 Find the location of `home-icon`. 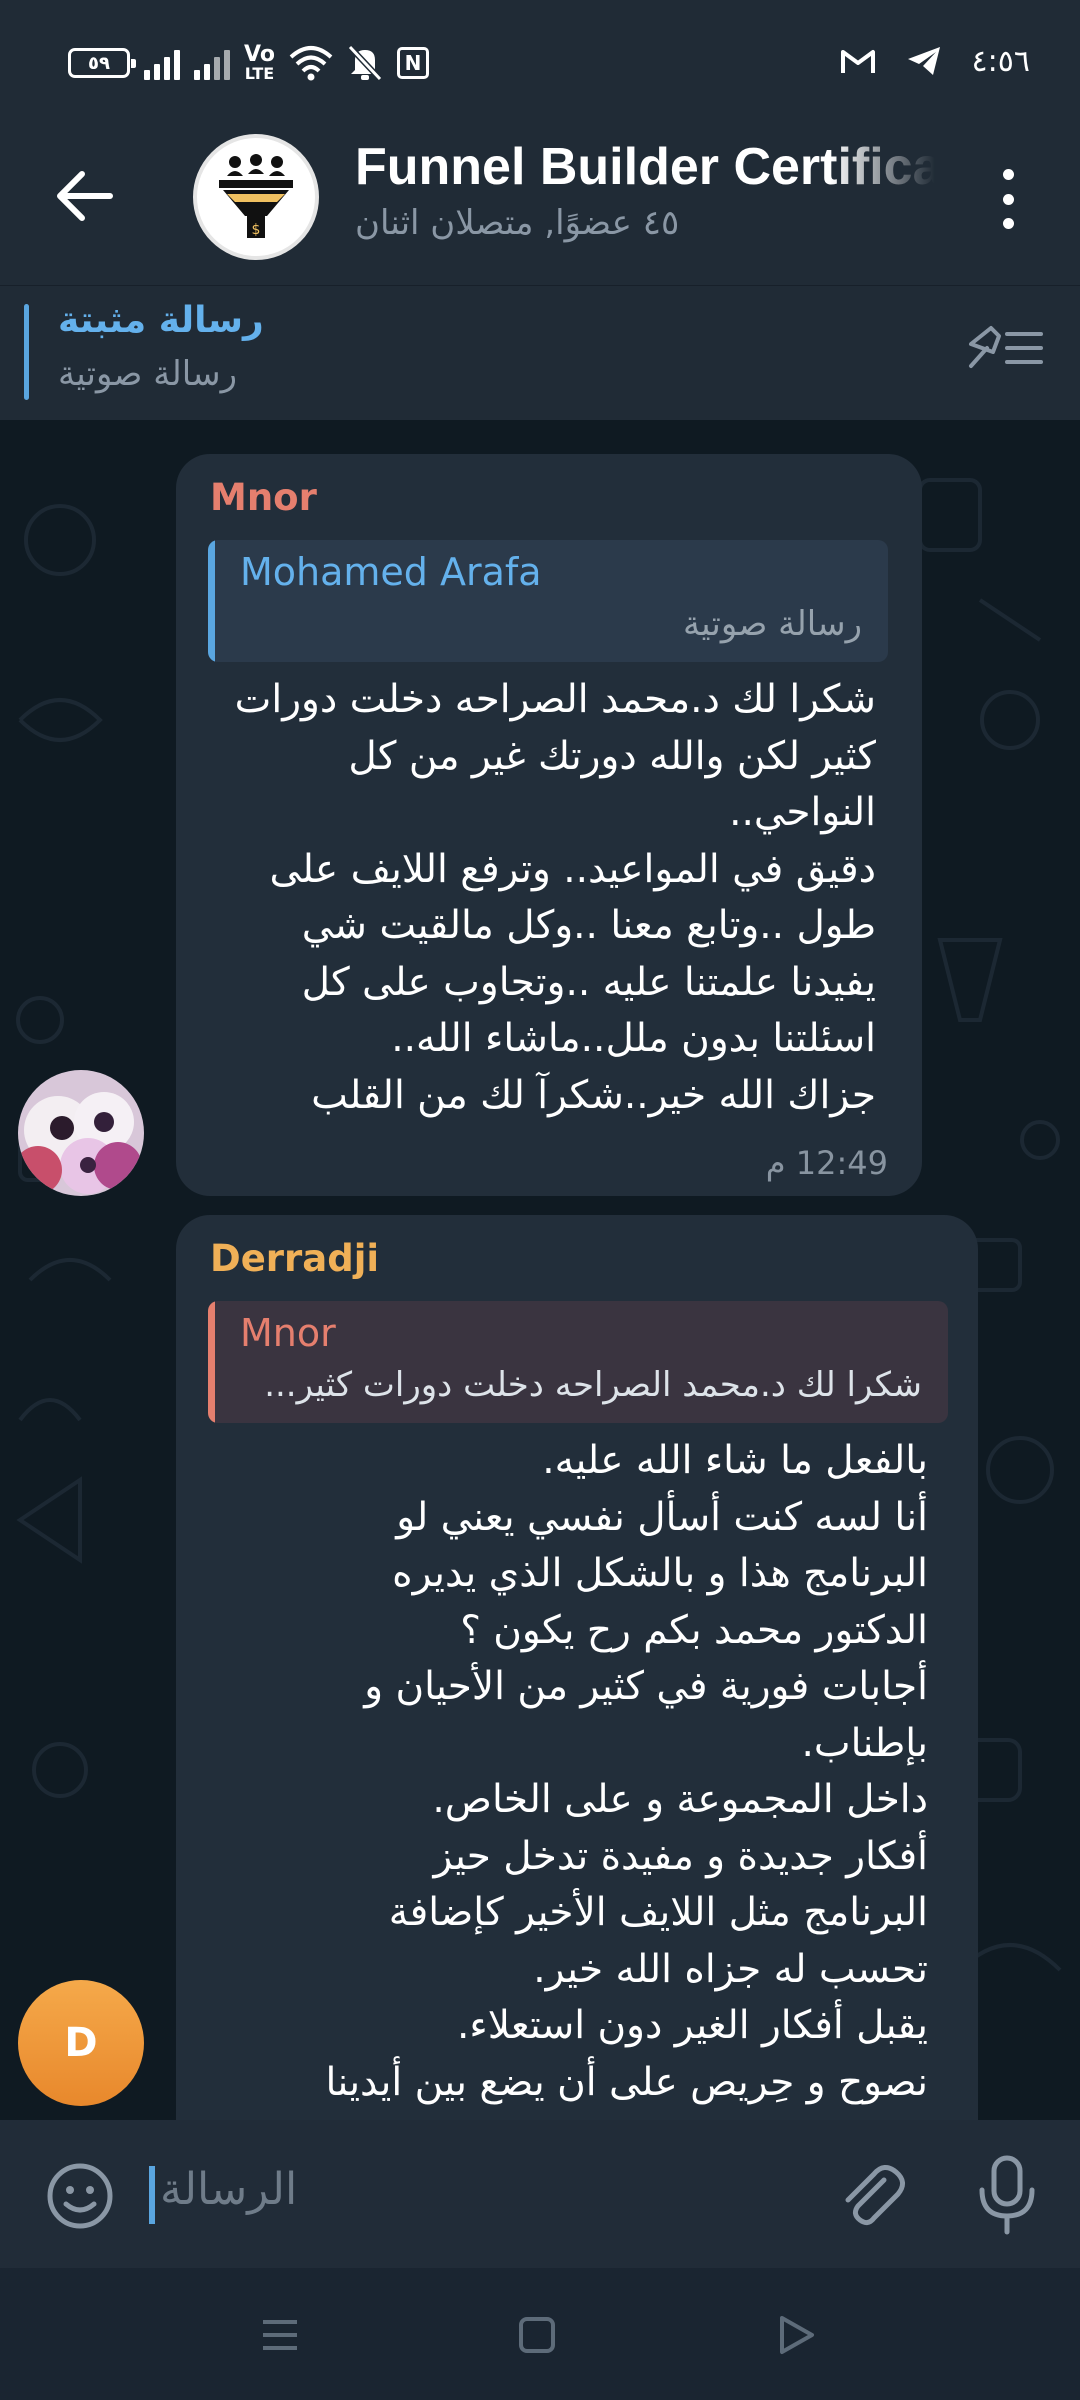

home-icon is located at coordinates (537, 2335).